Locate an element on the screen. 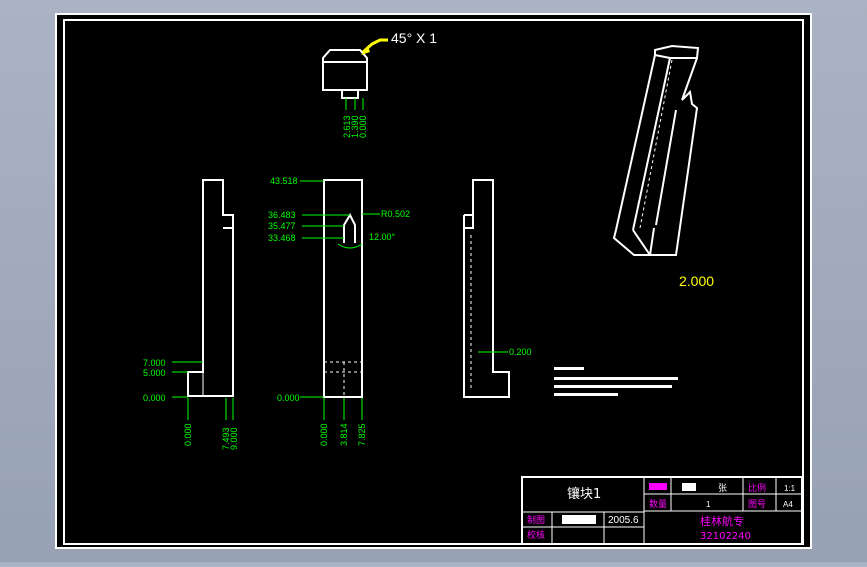 This screenshot has height=567, width=867. sheet-label: 张 is located at coordinates (722, 488).